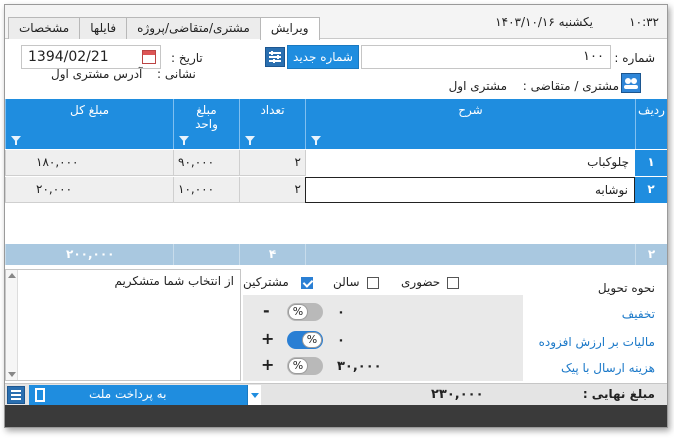 The image size is (674, 438). I want to click on table-row: ۱ چلوکباب ۲ ۹۰,۰۰۰ ۱۸۰,۰۰۰, so click(336, 163).